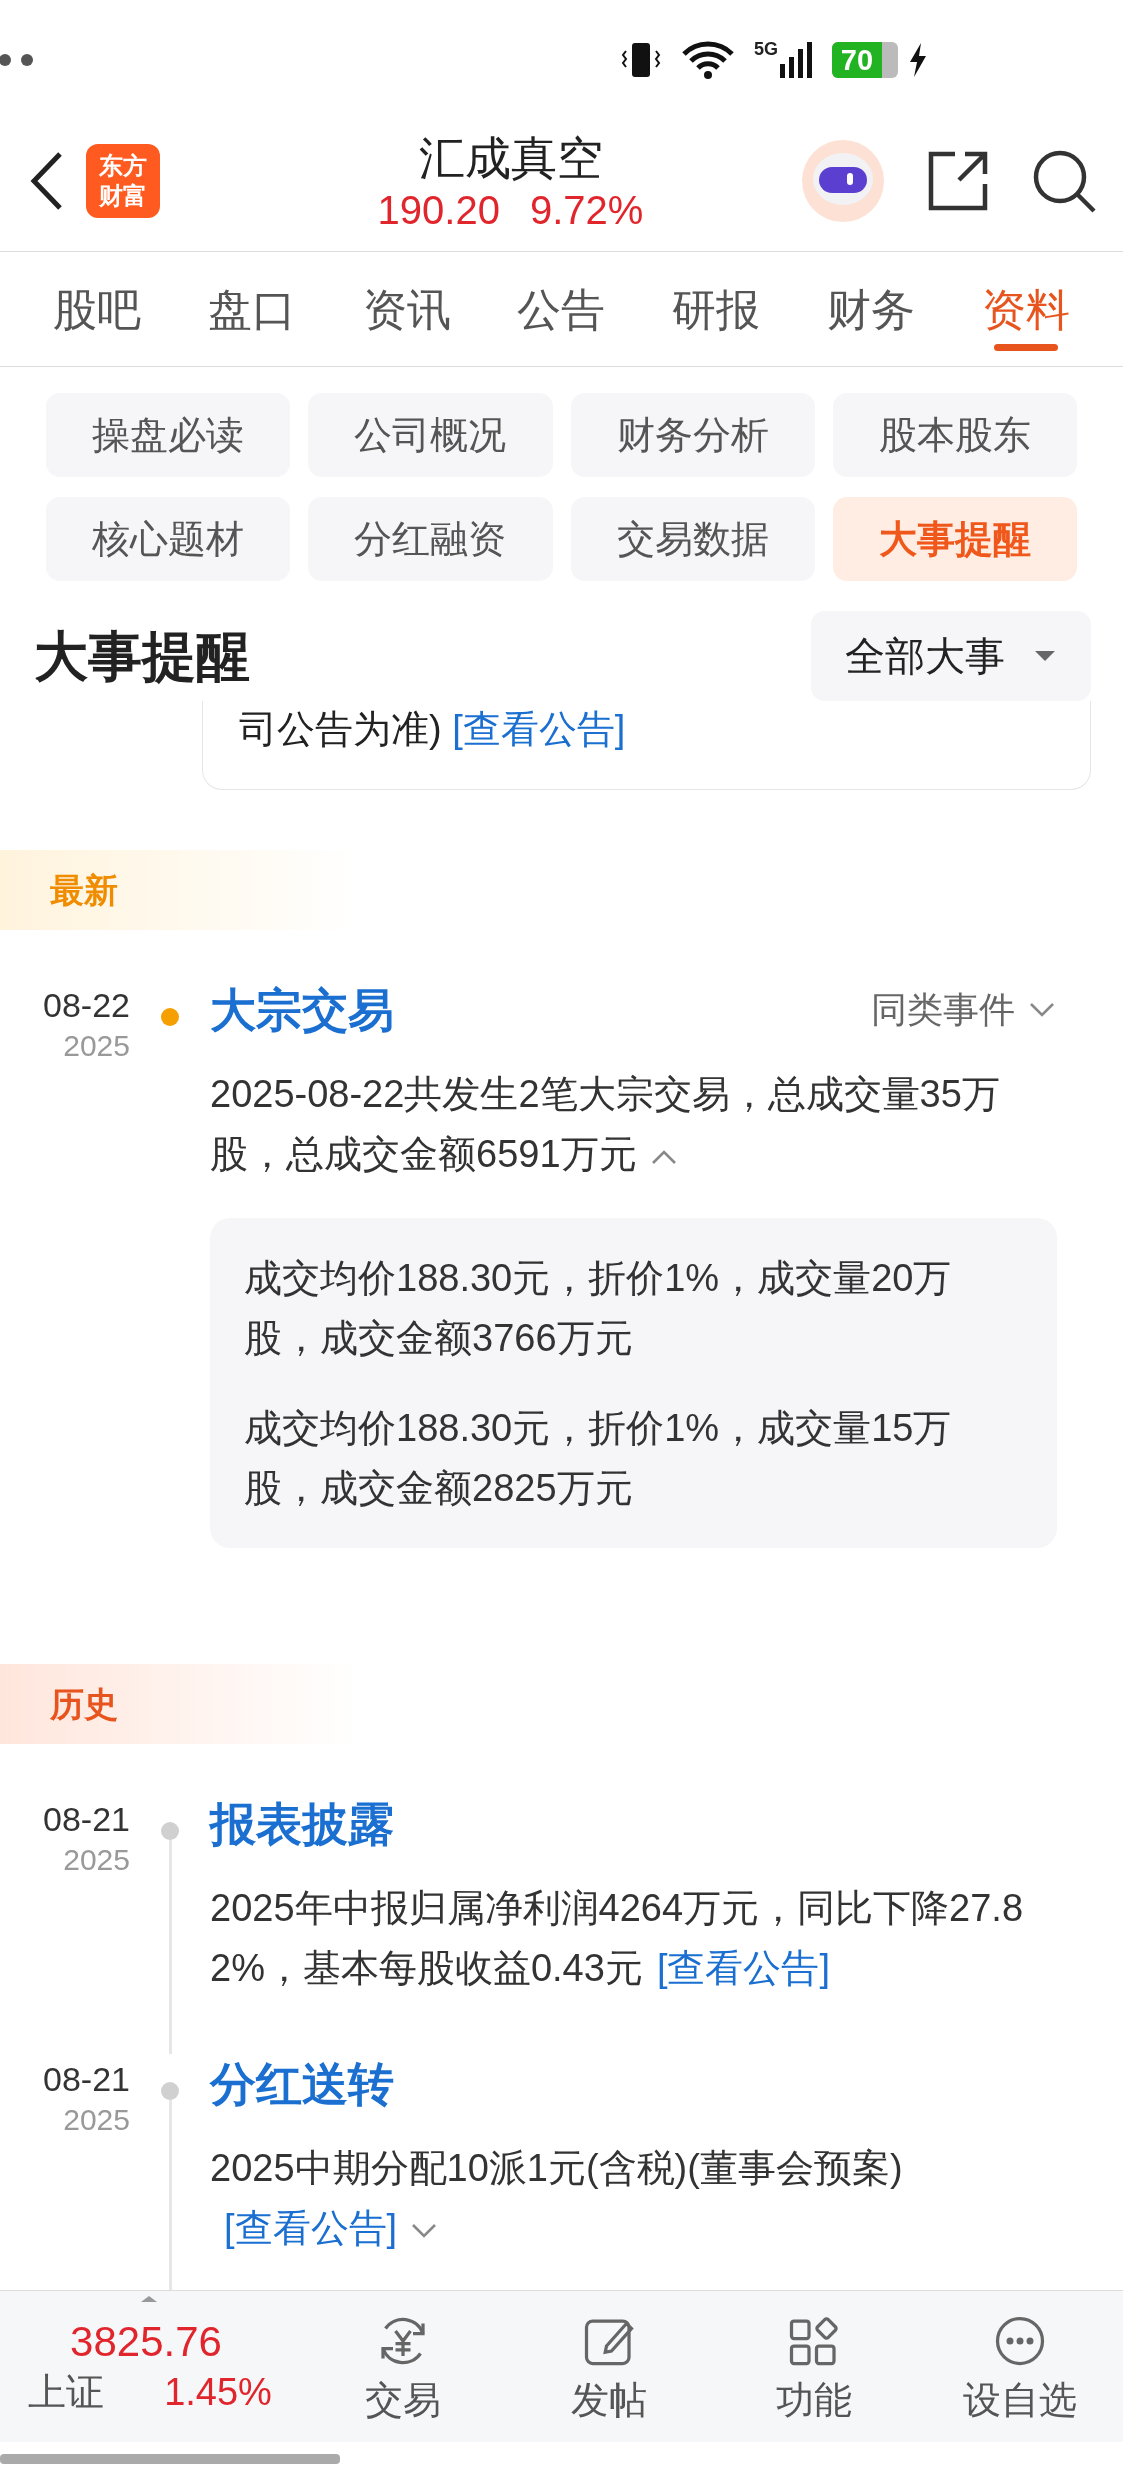 The width and height of the screenshot is (1123, 2480). What do you see at coordinates (1045, 656) in the screenshot?
I see `caret-icon` at bounding box center [1045, 656].